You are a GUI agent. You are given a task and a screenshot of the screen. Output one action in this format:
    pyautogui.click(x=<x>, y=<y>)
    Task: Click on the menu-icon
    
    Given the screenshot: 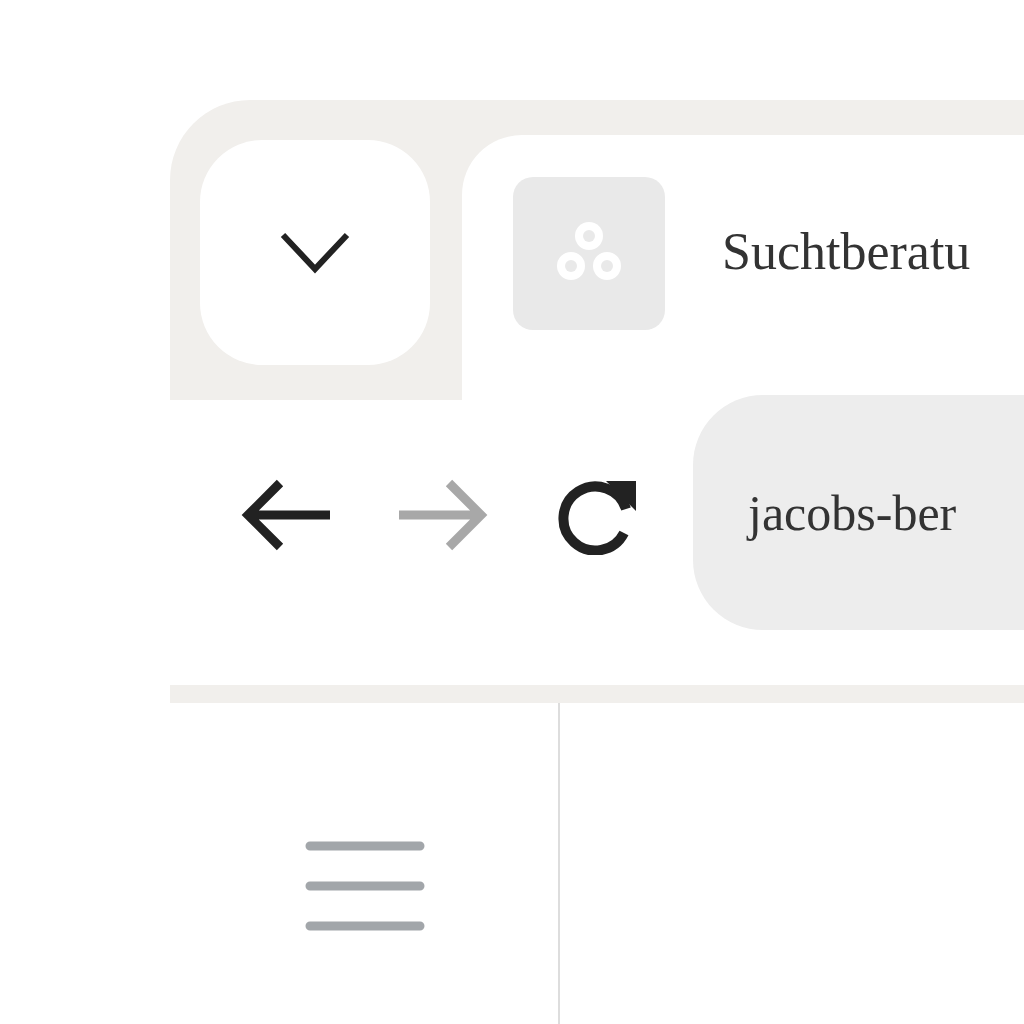 What is the action you would take?
    pyautogui.click(x=365, y=886)
    